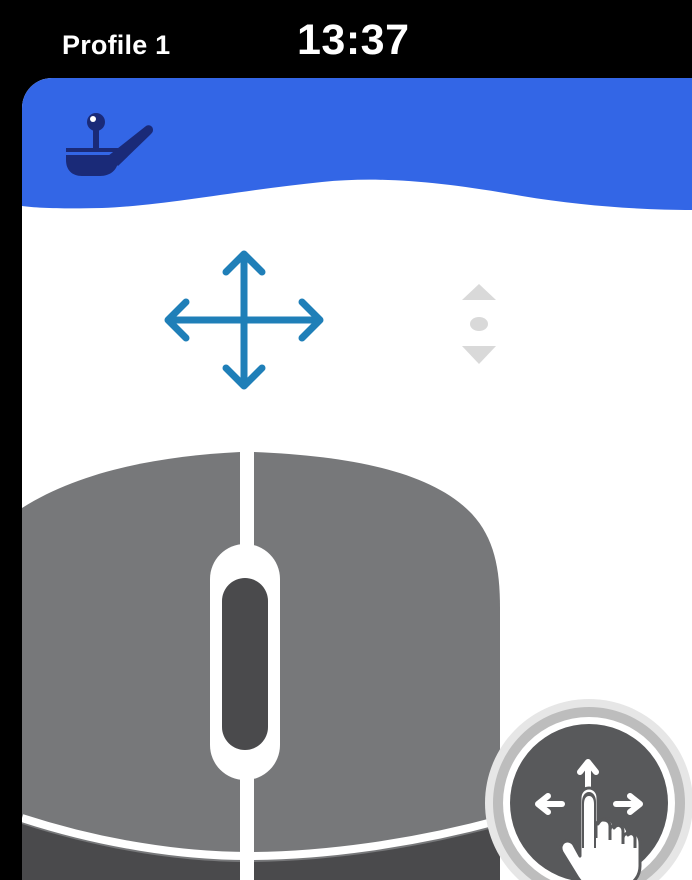  I want to click on clock: 13:37, so click(353, 40).